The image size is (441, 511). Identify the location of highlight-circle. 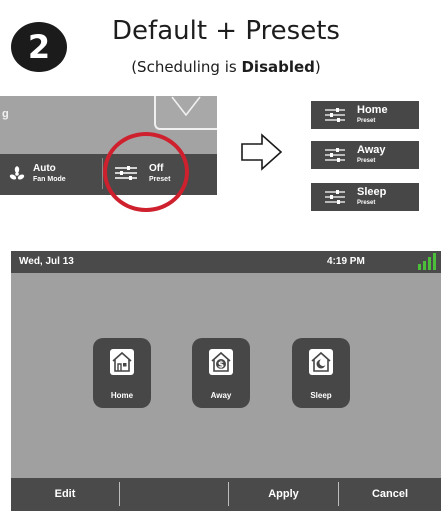
(146, 172).